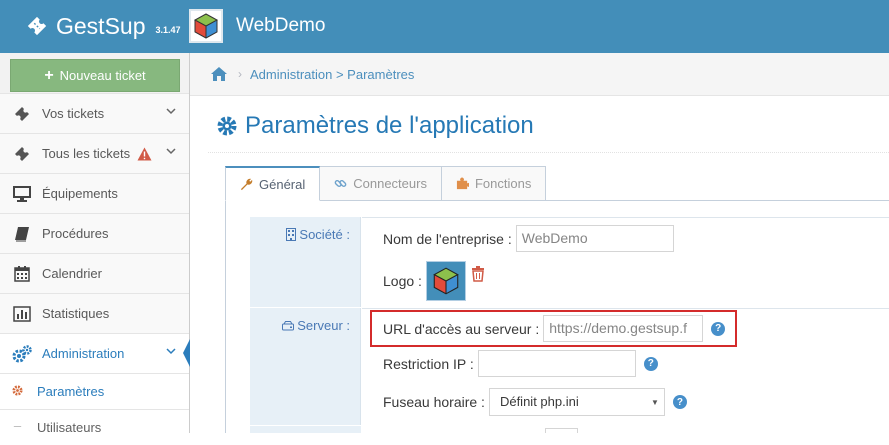 The image size is (889, 445). Describe the element at coordinates (305, 429) in the screenshot. I see `section-label-next` at that location.